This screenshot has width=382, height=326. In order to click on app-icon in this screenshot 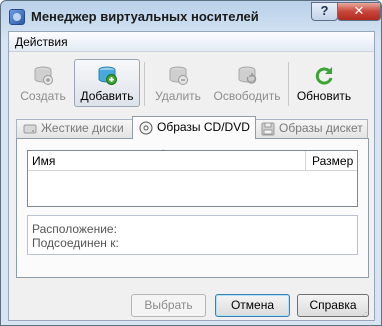, I will do `click(17, 17)`.